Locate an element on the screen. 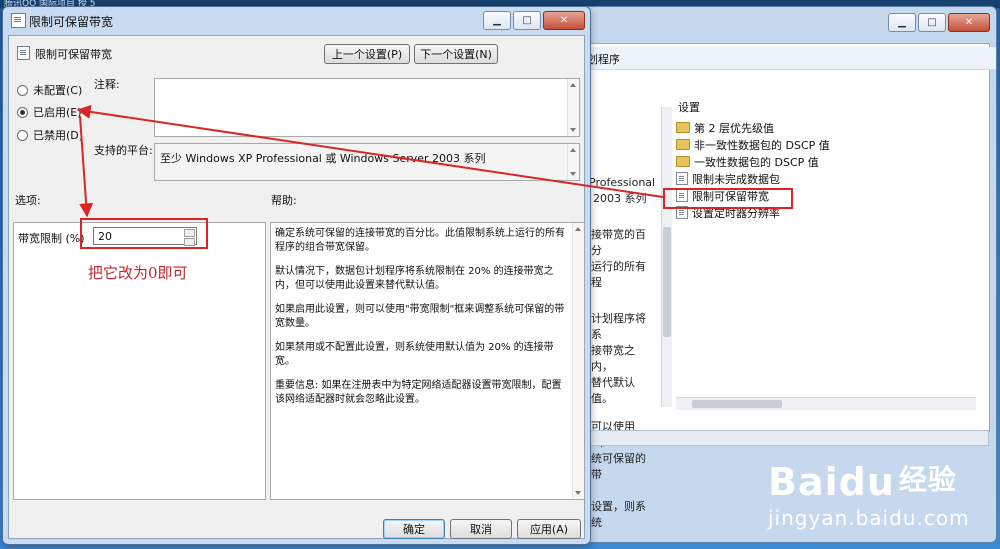 This screenshot has height=549, width=1000. watermark-url: jingyan.baidu.com is located at coordinates (869, 518).